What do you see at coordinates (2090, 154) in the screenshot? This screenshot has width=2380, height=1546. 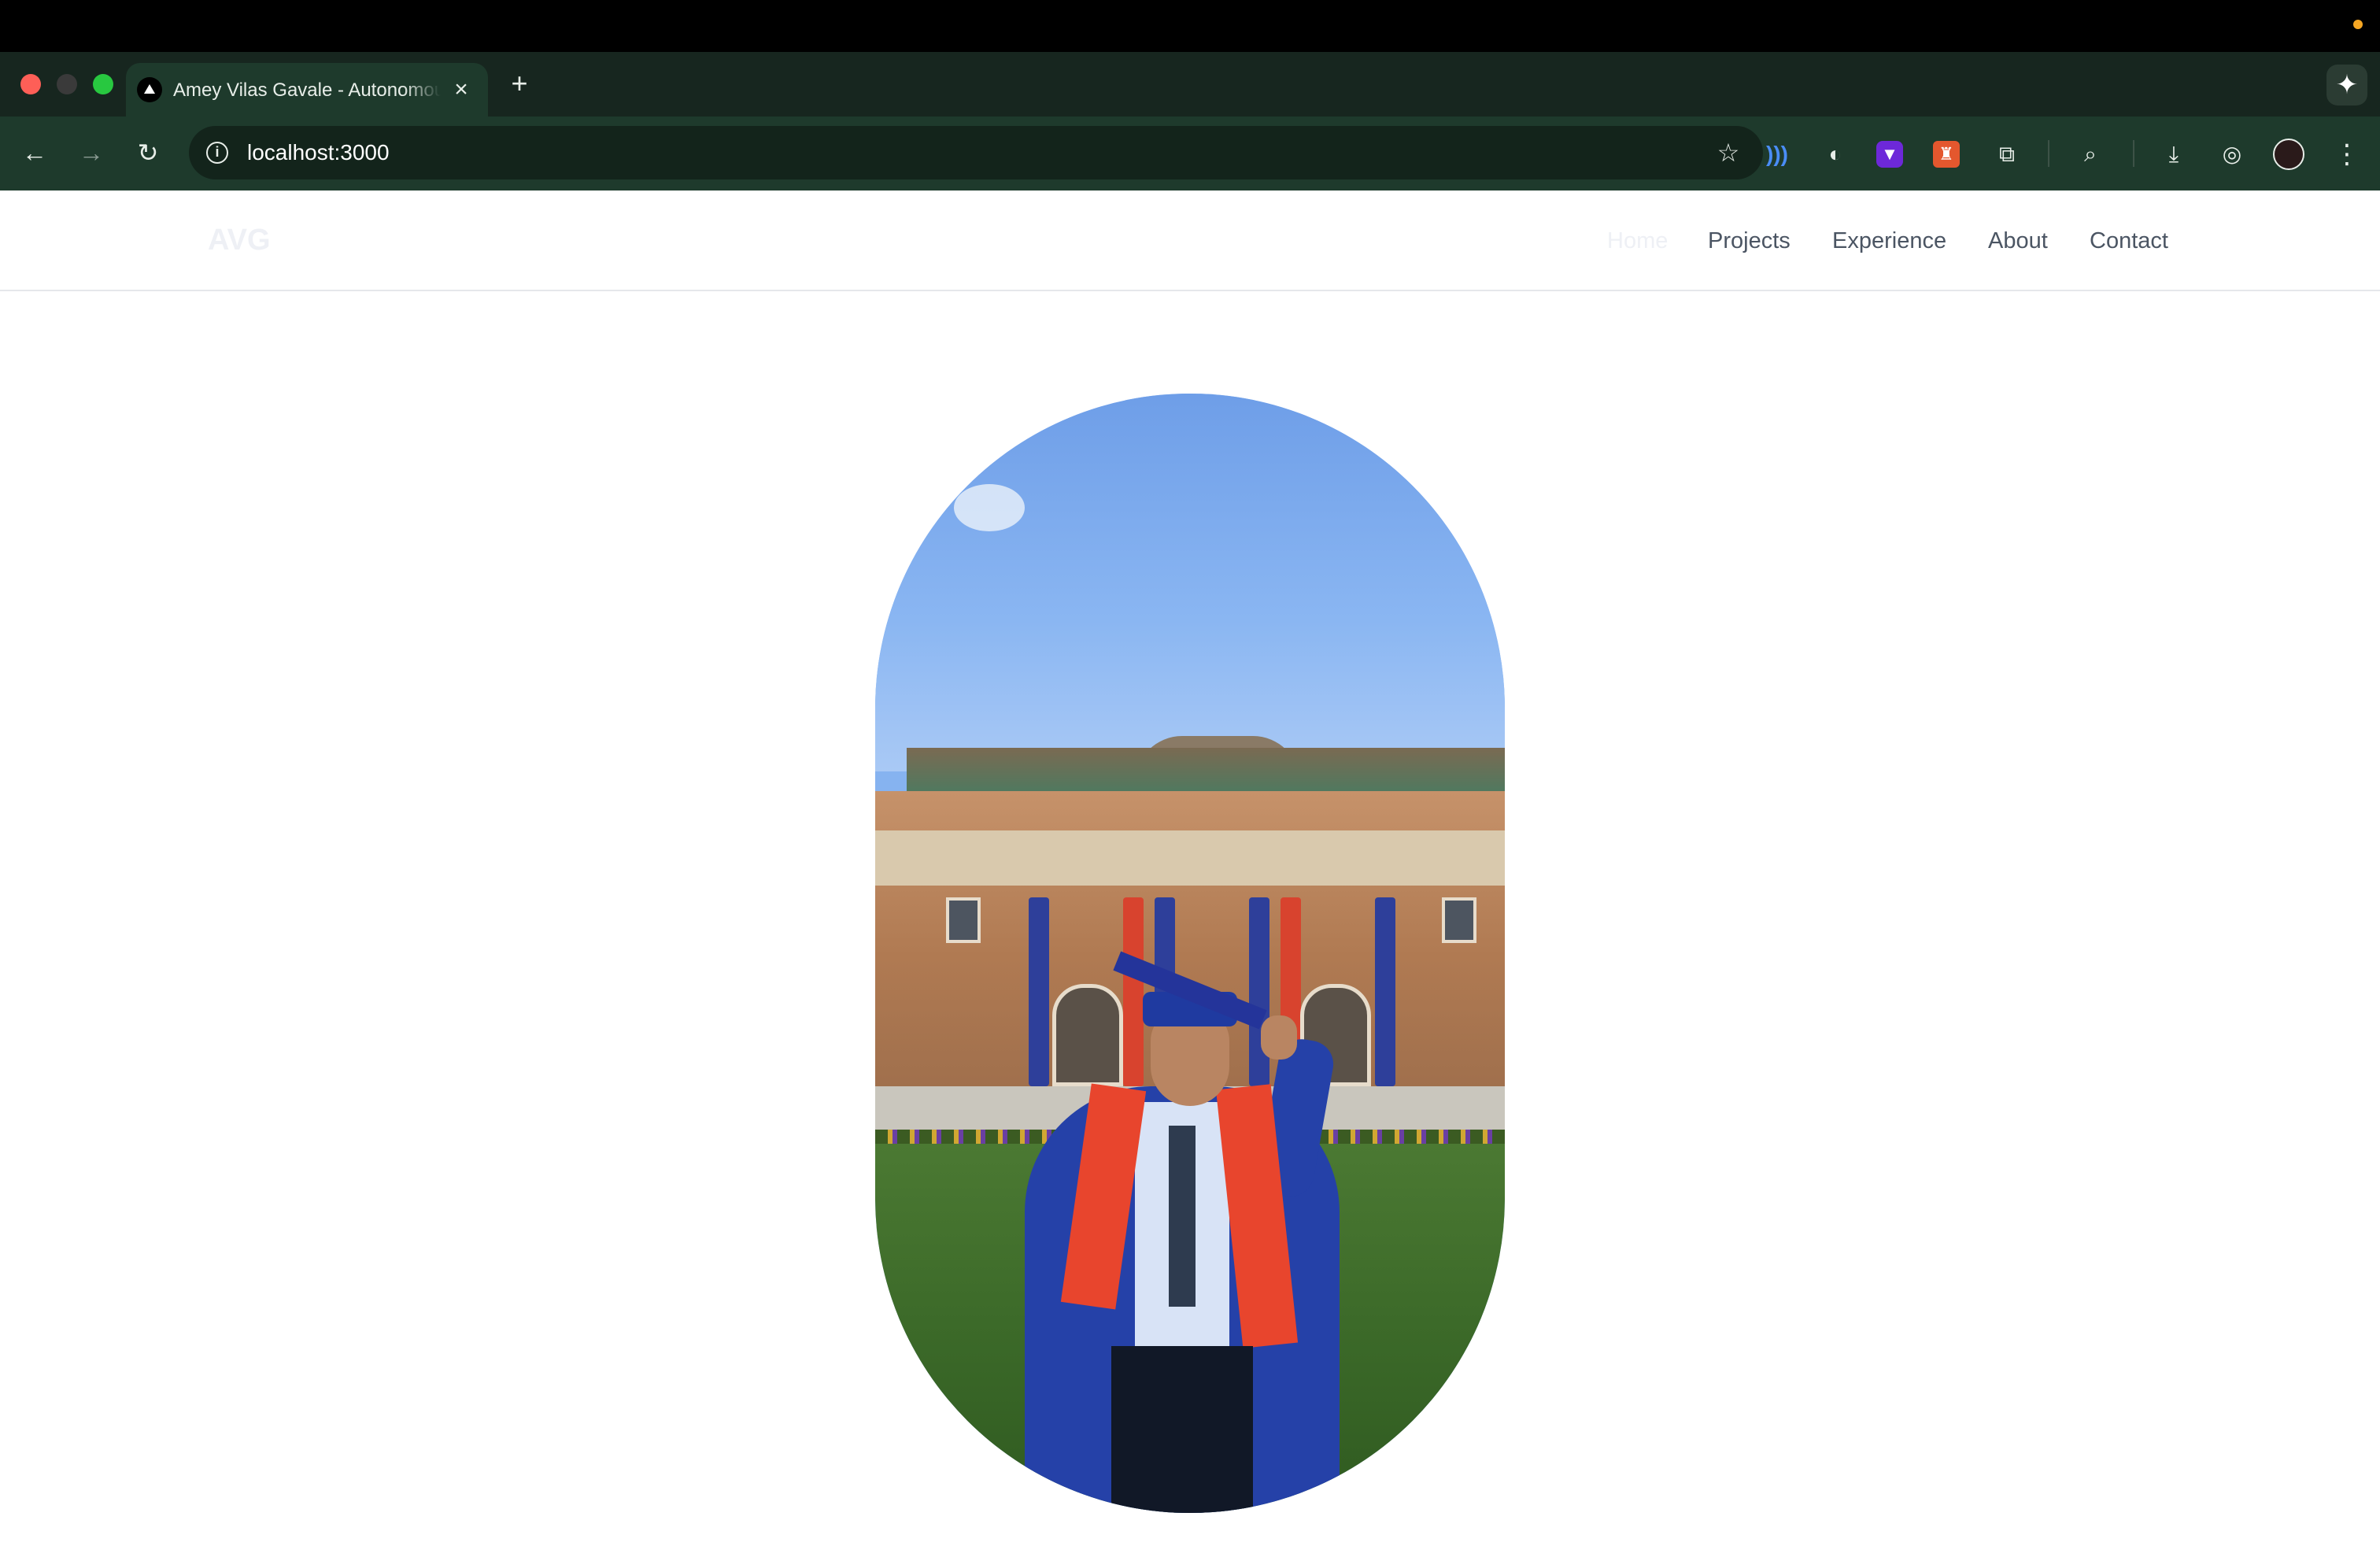 I see `tab-search-icon: ⌕` at bounding box center [2090, 154].